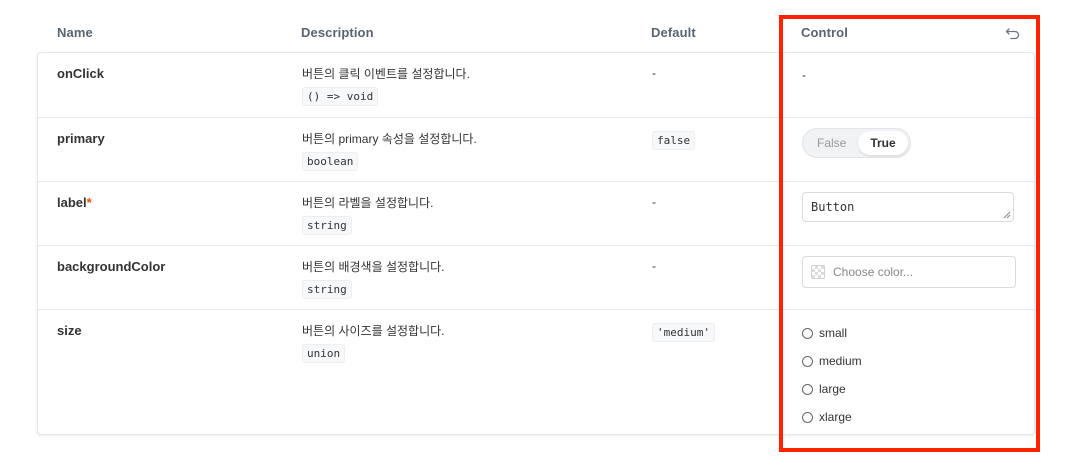  What do you see at coordinates (373, 331) in the screenshot?
I see `description-text: 버튼의 사이즈를 설정합니다.` at bounding box center [373, 331].